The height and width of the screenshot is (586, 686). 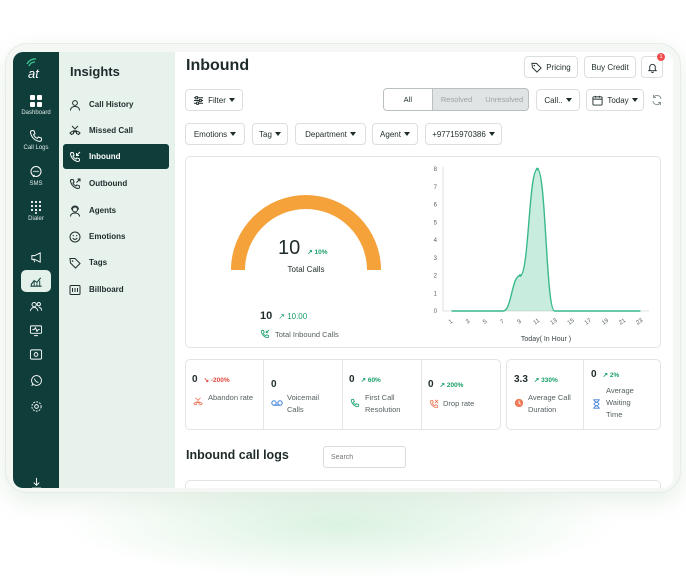 I want to click on drop-icon, so click(x=434, y=404).